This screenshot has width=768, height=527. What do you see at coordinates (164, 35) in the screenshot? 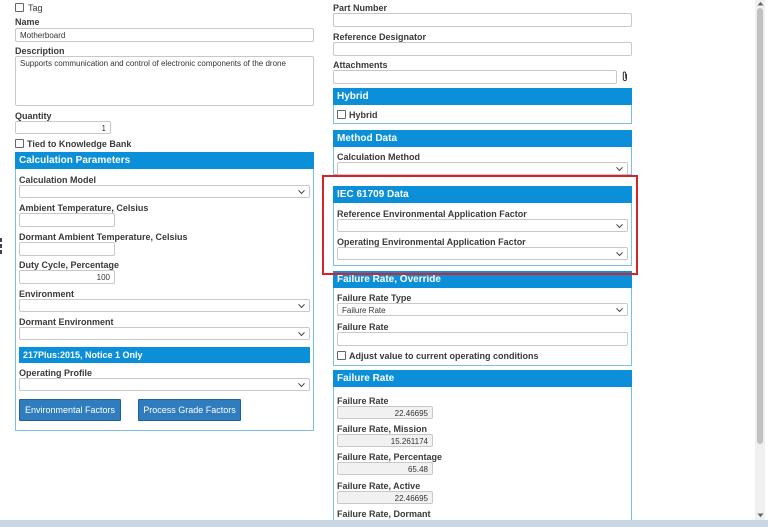
I see `name-field: Motherboard` at bounding box center [164, 35].